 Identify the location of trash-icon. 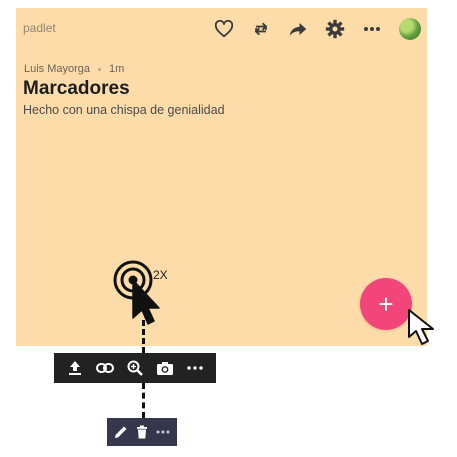
(142, 432).